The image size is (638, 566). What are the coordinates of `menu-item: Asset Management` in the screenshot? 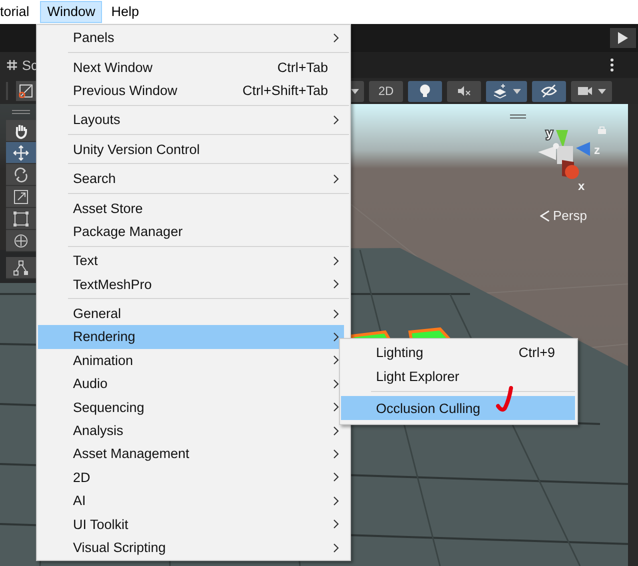 It's located at (191, 454).